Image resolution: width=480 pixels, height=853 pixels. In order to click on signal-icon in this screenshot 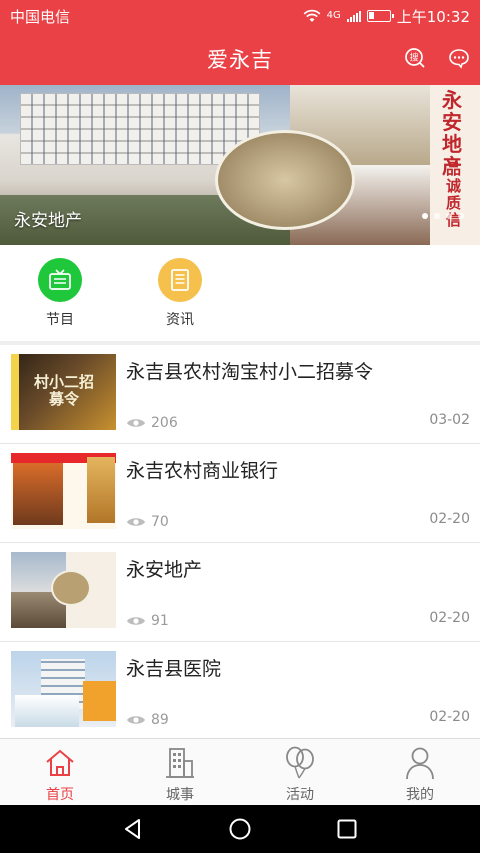, I will do `click(353, 16)`.